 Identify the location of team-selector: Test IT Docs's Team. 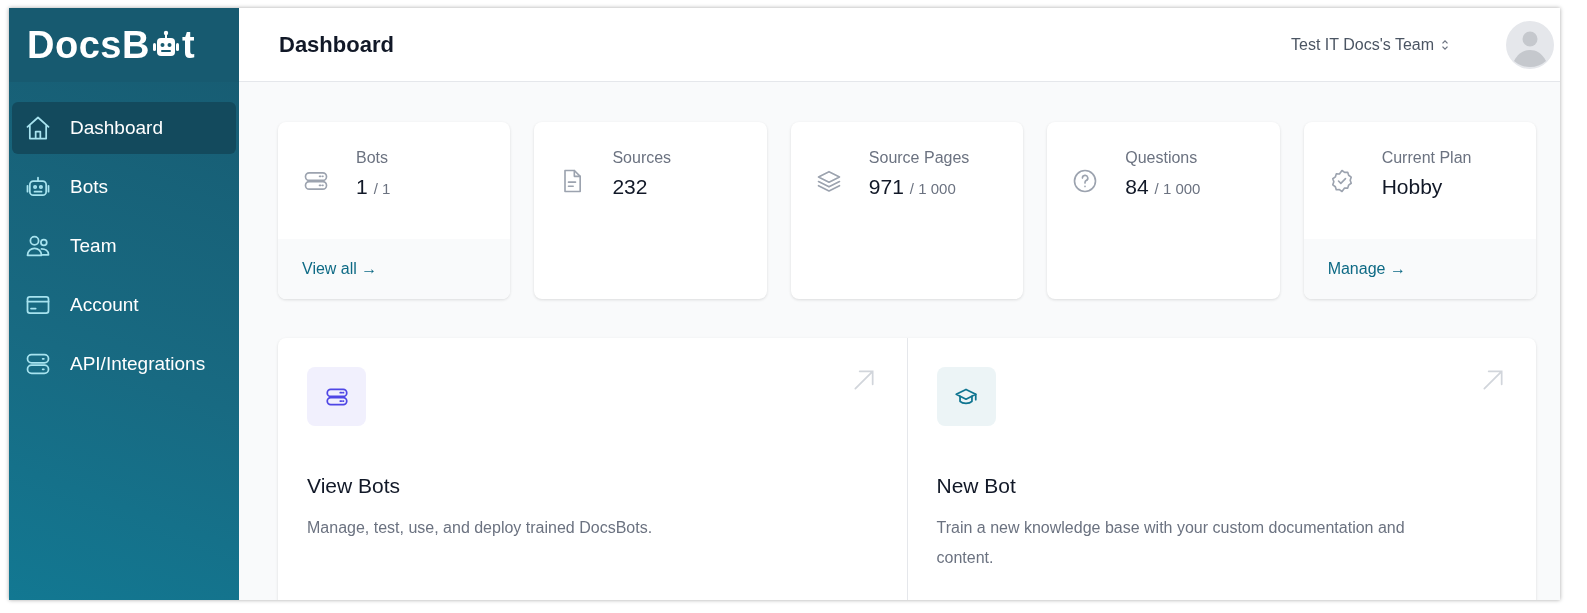
(1370, 44).